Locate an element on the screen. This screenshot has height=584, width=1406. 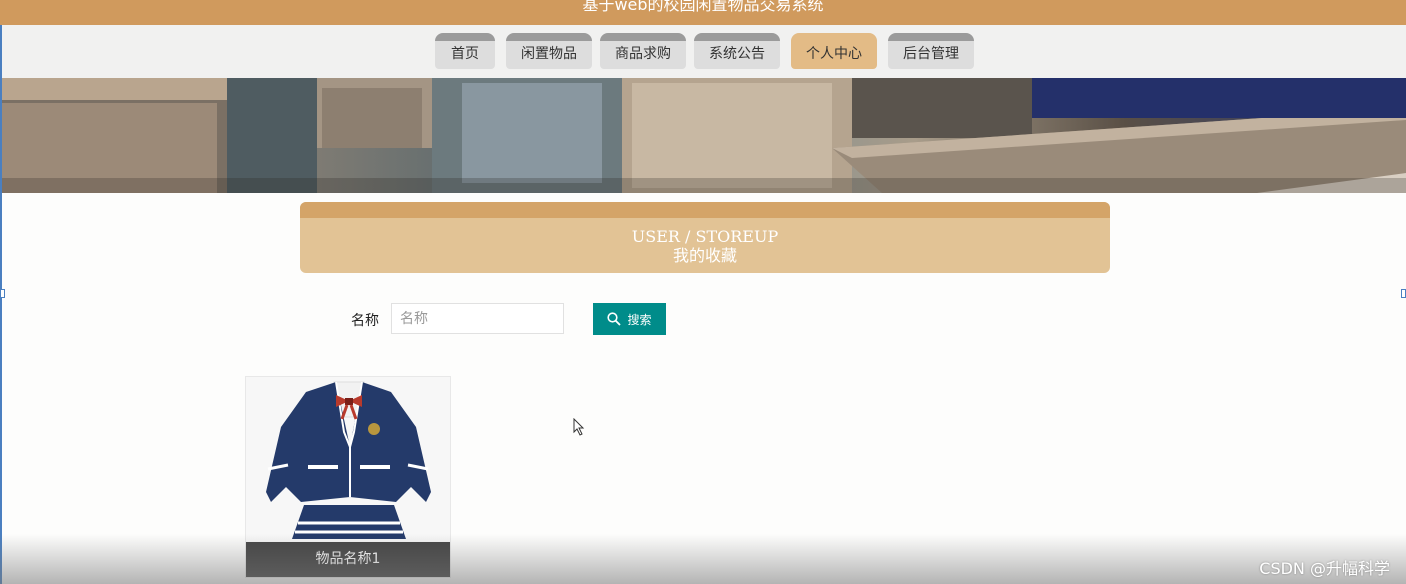
search-button-label: 搜索 is located at coordinates (639, 319).